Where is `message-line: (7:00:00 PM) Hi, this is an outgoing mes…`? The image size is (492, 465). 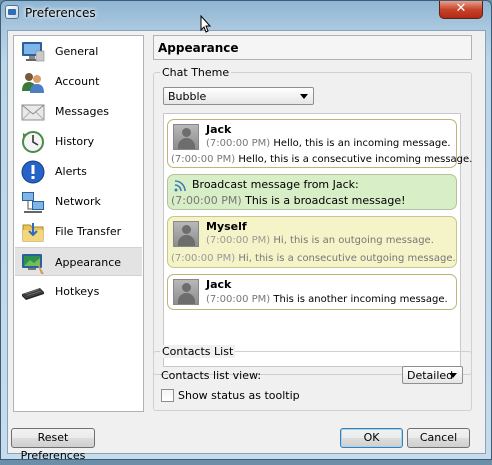
message-line: (7:00:00 PM) Hi, this is an outgoing mes… is located at coordinates (320, 240).